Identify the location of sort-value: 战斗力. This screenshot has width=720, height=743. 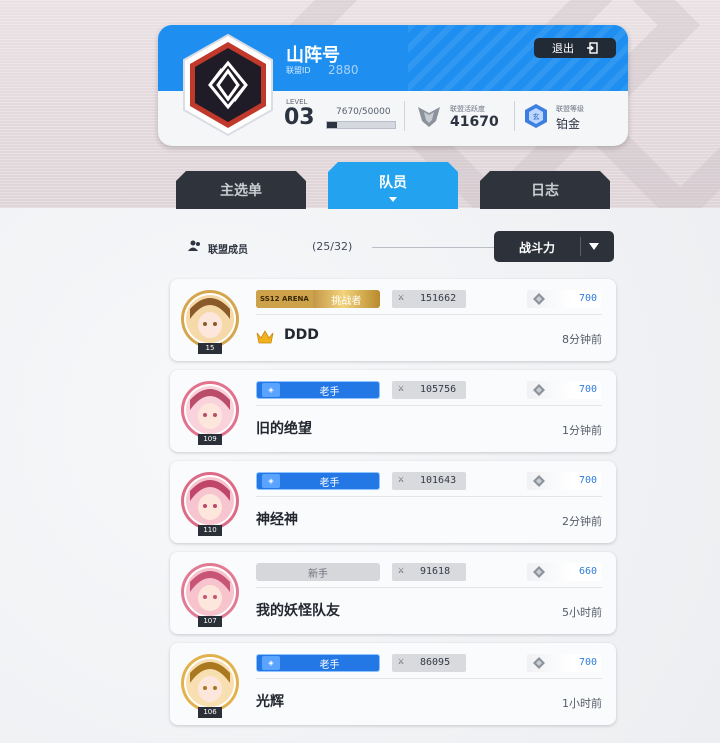
(536, 248).